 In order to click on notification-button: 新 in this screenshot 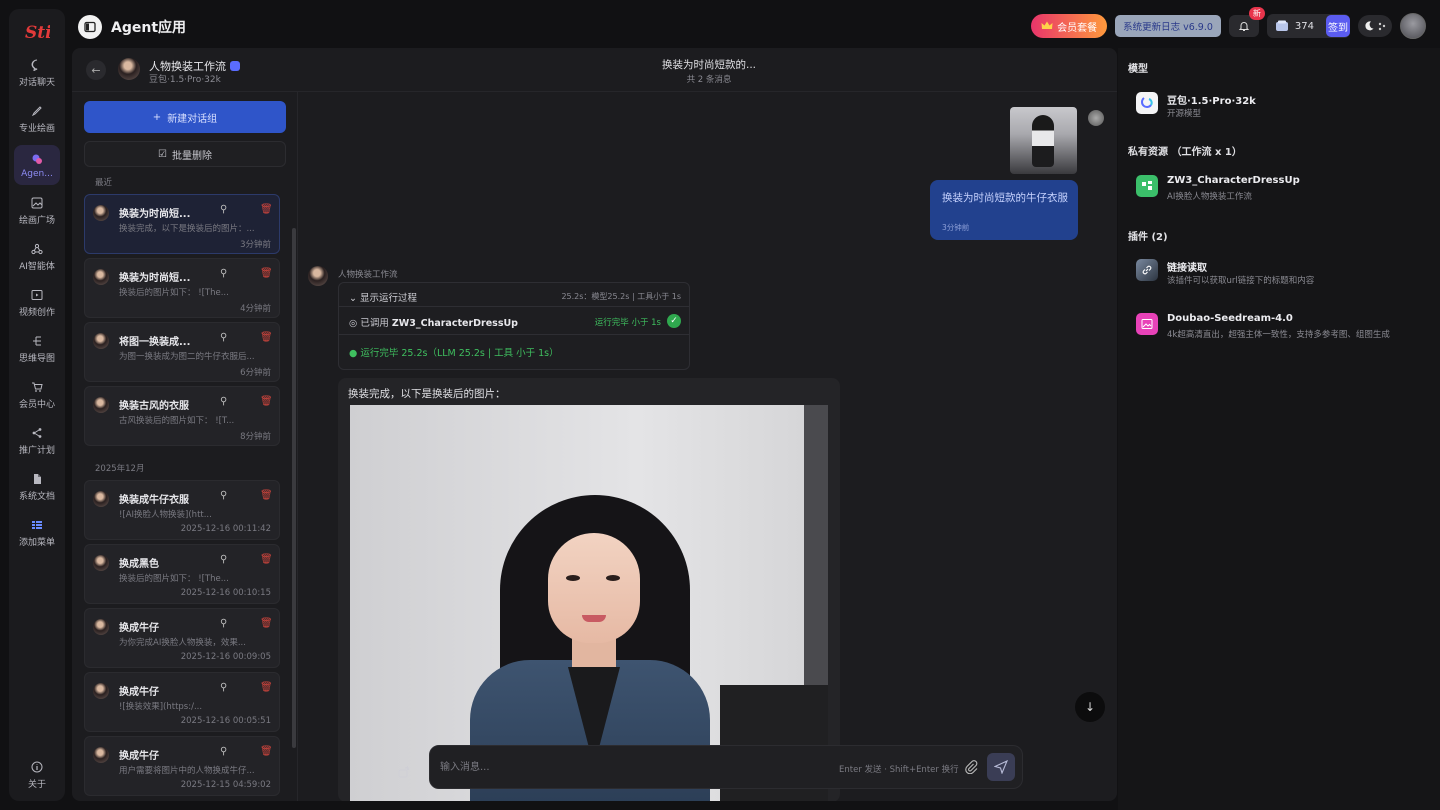, I will do `click(1246, 22)`.